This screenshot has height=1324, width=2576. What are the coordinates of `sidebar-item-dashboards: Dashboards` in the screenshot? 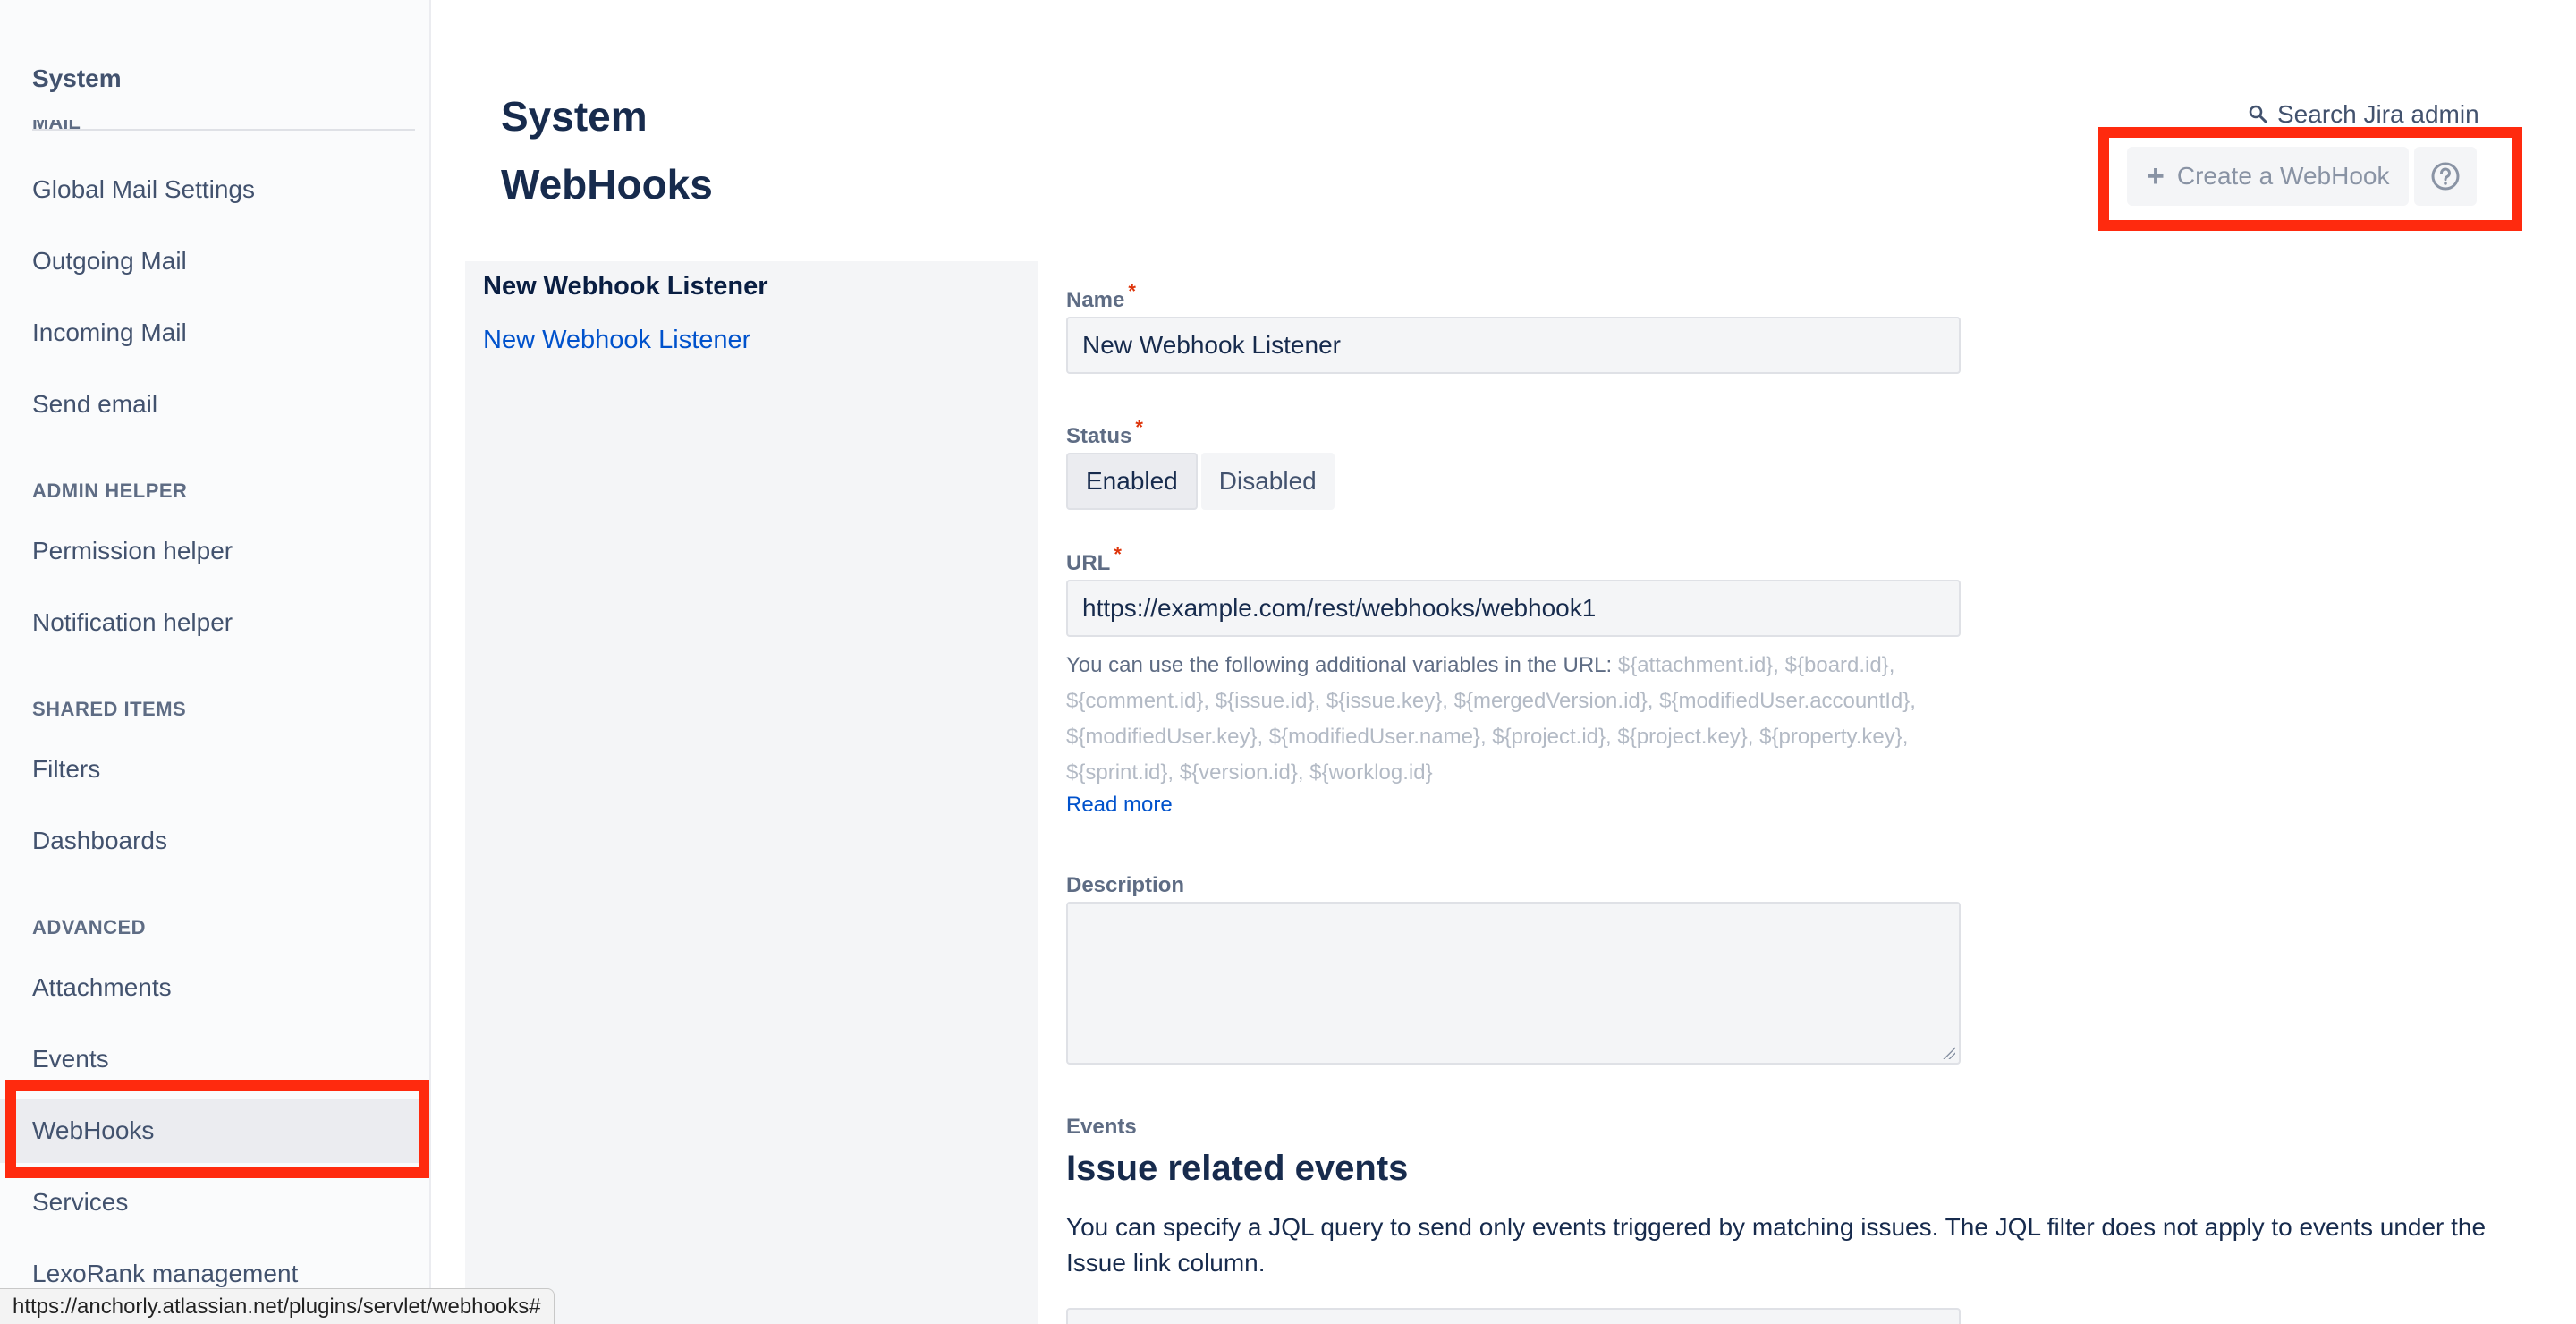 It's located at (214, 841).